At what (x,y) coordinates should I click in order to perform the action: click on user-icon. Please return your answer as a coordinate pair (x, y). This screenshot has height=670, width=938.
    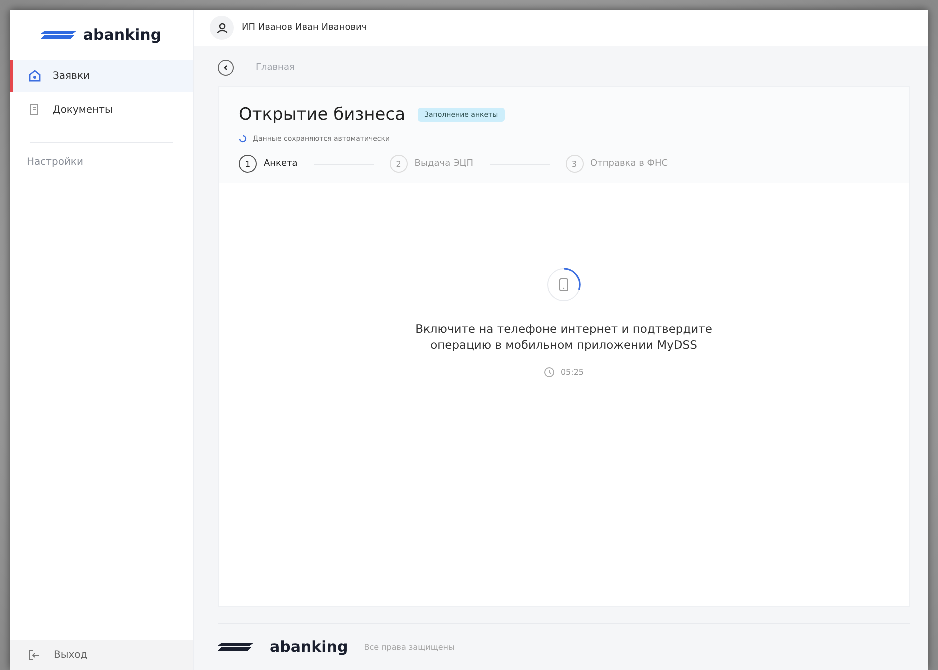
    Looking at the image, I should click on (222, 28).